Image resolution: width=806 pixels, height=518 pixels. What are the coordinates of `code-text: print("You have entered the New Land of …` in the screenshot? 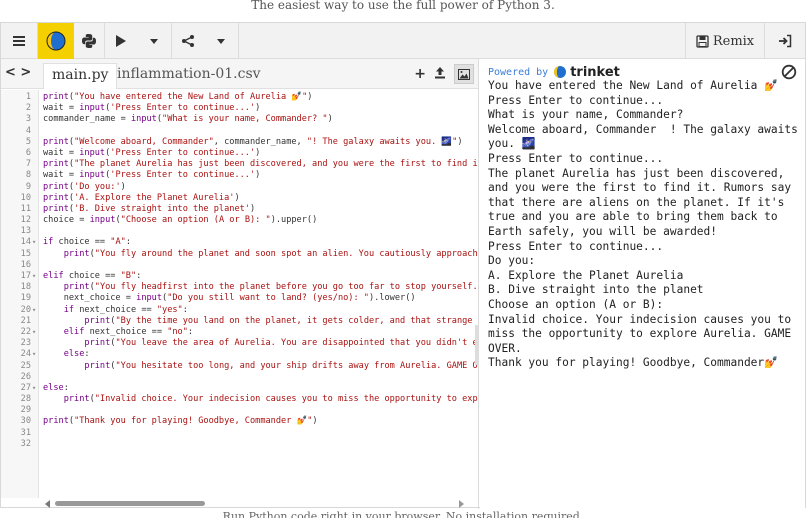 It's located at (178, 97).